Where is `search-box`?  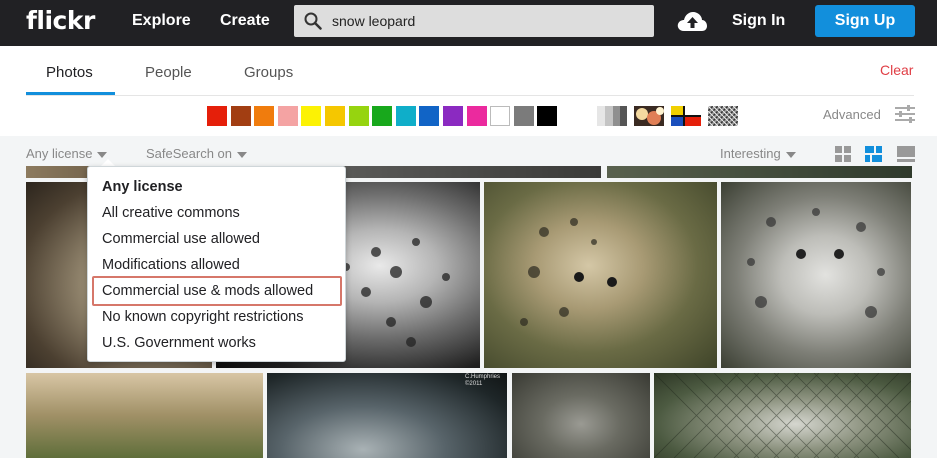
search-box is located at coordinates (474, 21).